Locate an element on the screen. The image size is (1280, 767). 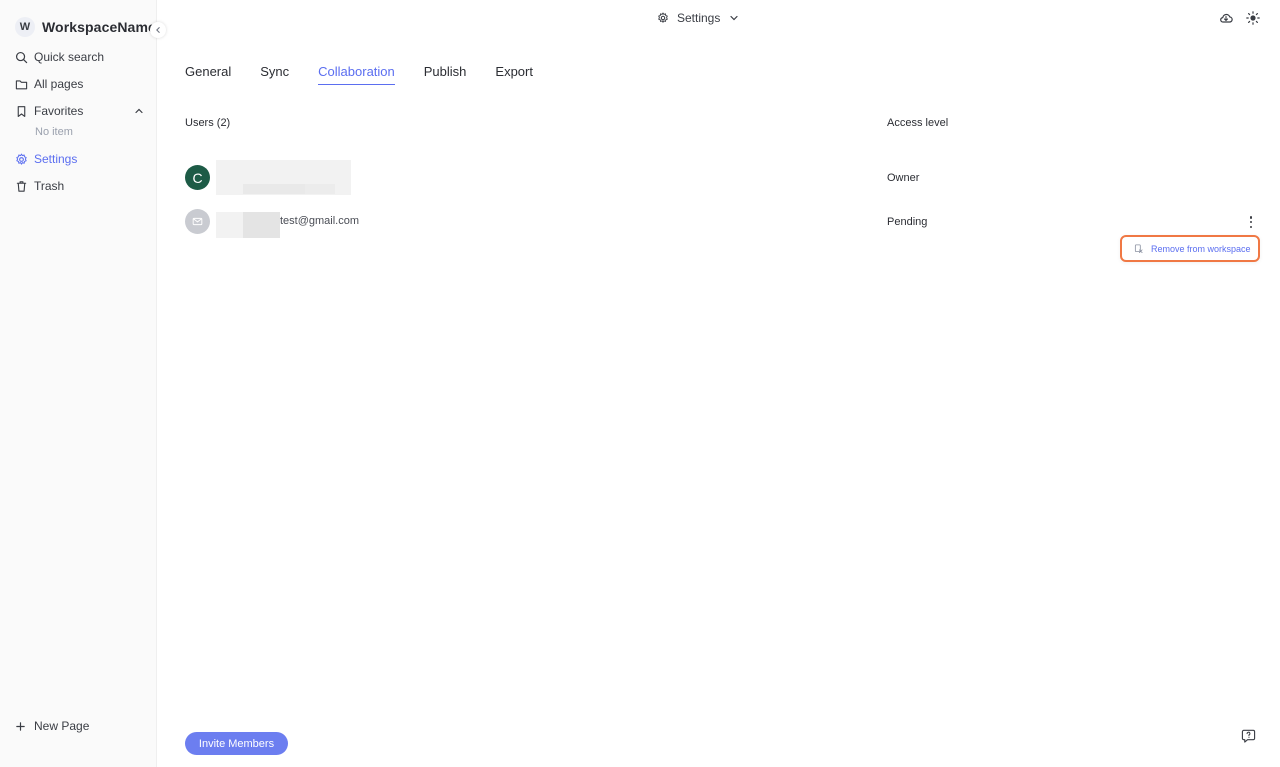
redacted-email is located at coordinates (274, 189).